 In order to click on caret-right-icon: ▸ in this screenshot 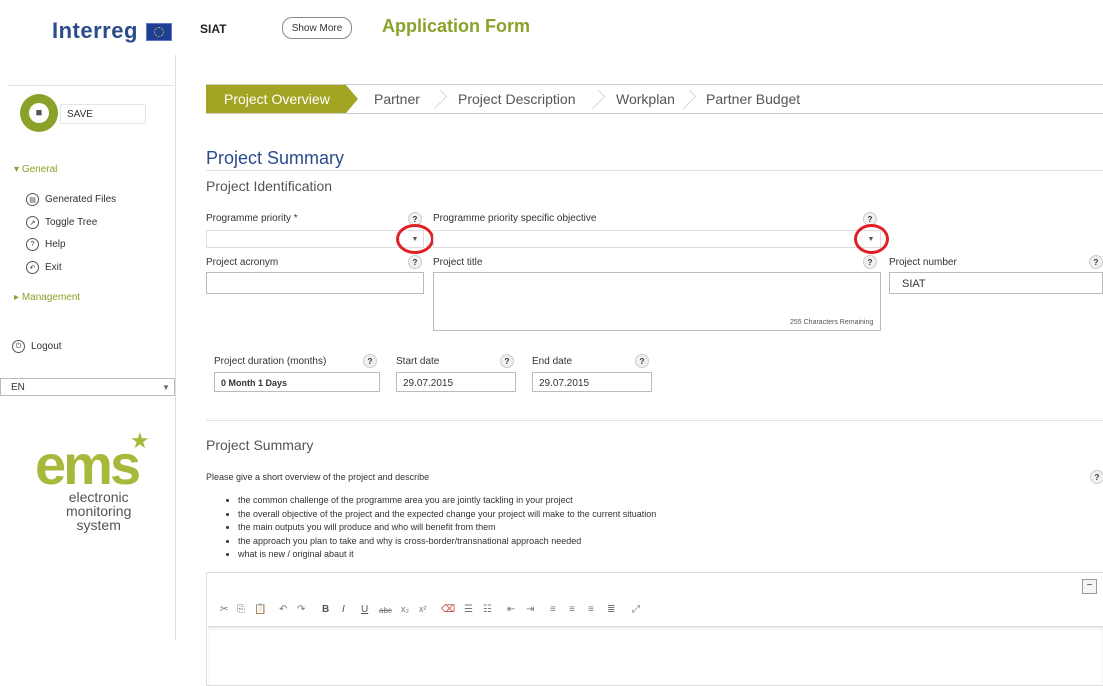, I will do `click(18, 297)`.